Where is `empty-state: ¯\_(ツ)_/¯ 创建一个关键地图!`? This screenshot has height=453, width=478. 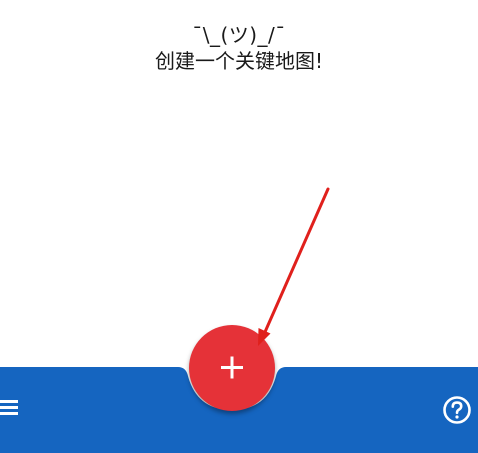 empty-state: ¯\_(ツ)_/¯ 创建一个关键地图! is located at coordinates (239, 48).